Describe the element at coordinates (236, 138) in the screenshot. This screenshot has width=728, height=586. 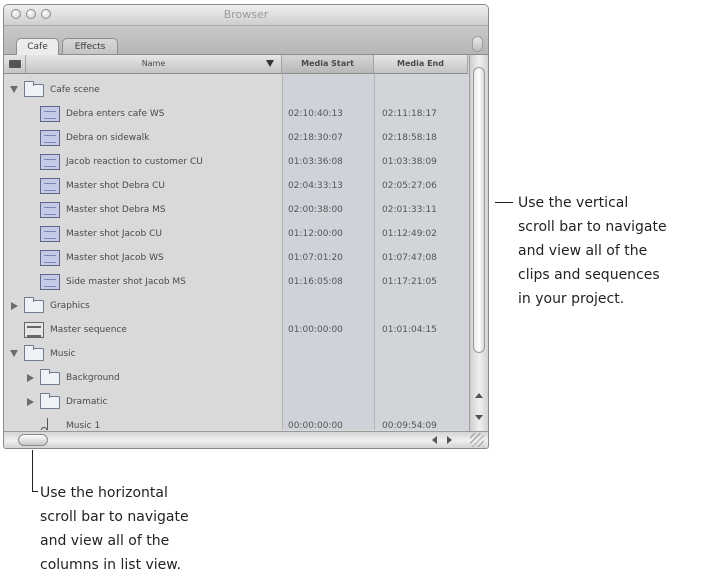
I see `list-item: Debra on sidewalk 02:18:30:07 02:18:58:18` at that location.